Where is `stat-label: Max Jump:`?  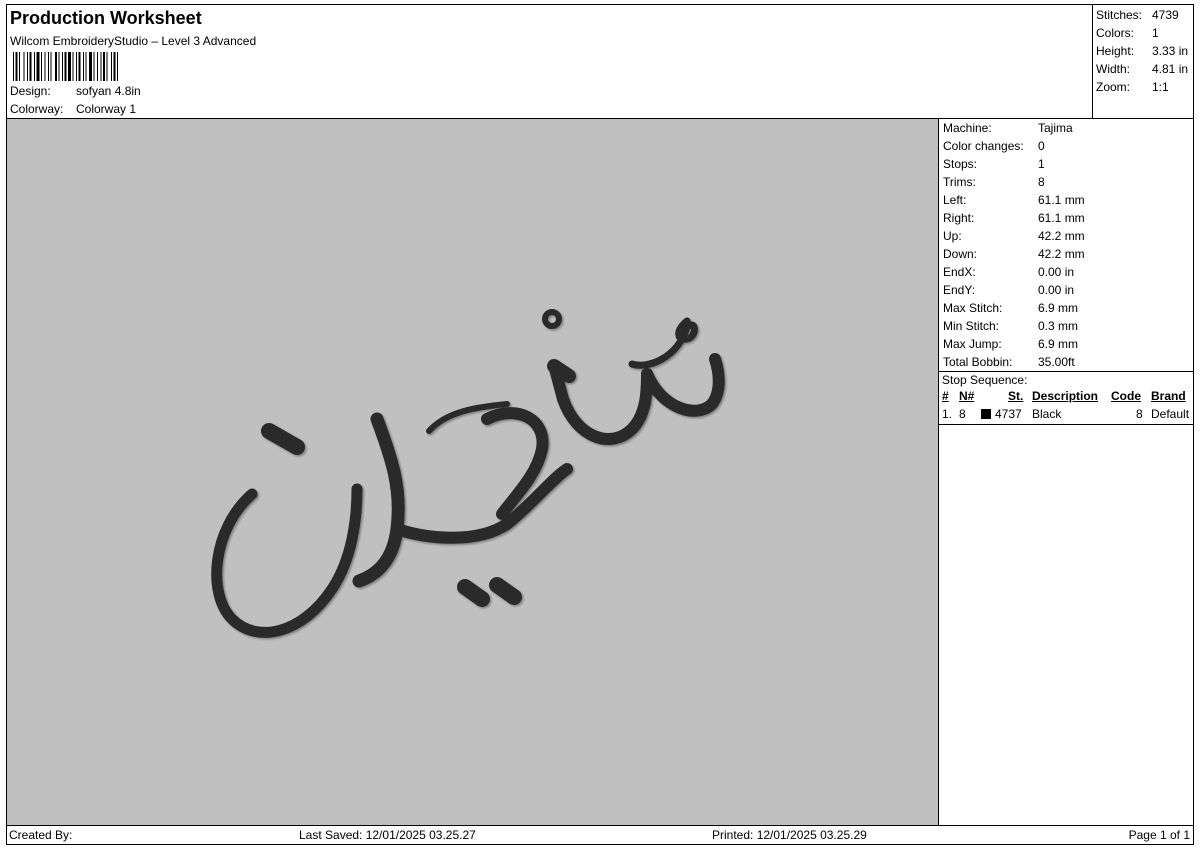 stat-label: Max Jump: is located at coordinates (972, 344).